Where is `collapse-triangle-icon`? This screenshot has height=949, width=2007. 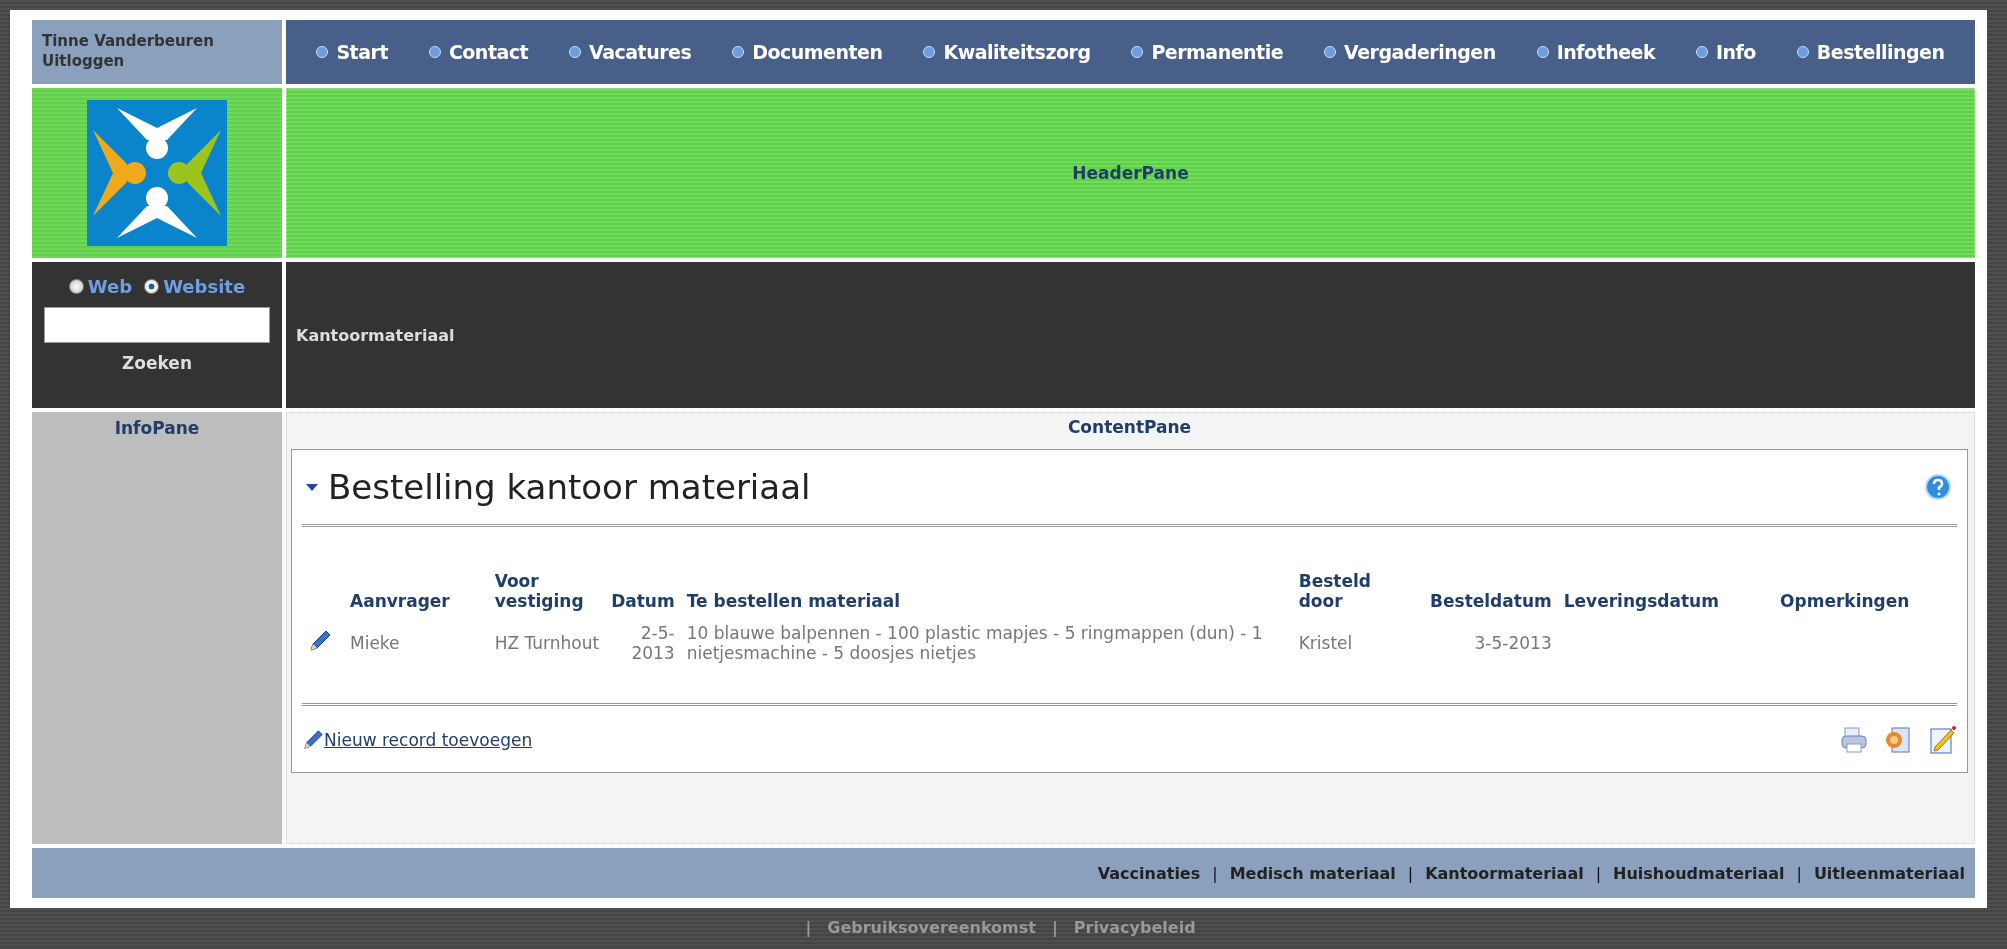 collapse-triangle-icon is located at coordinates (312, 487).